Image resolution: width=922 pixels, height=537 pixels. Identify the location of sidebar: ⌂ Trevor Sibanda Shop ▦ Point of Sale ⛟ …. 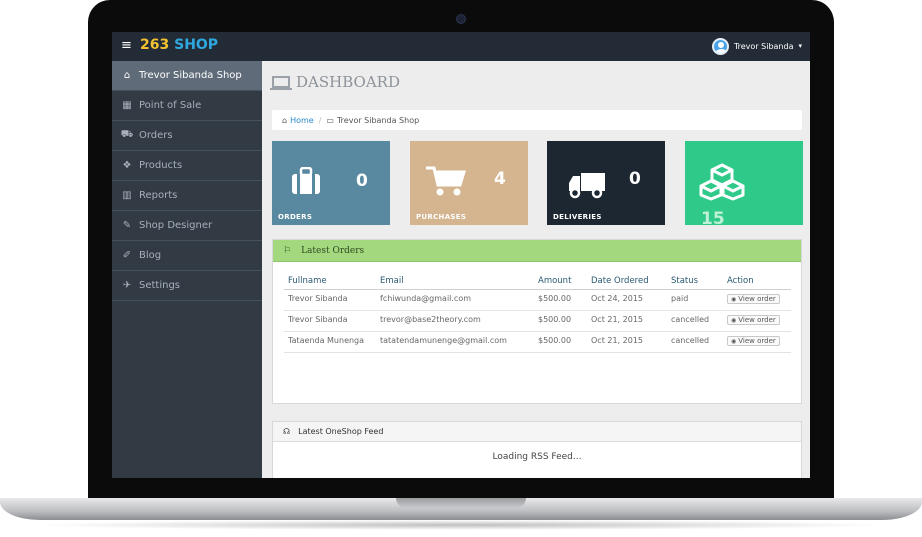
(187, 269).